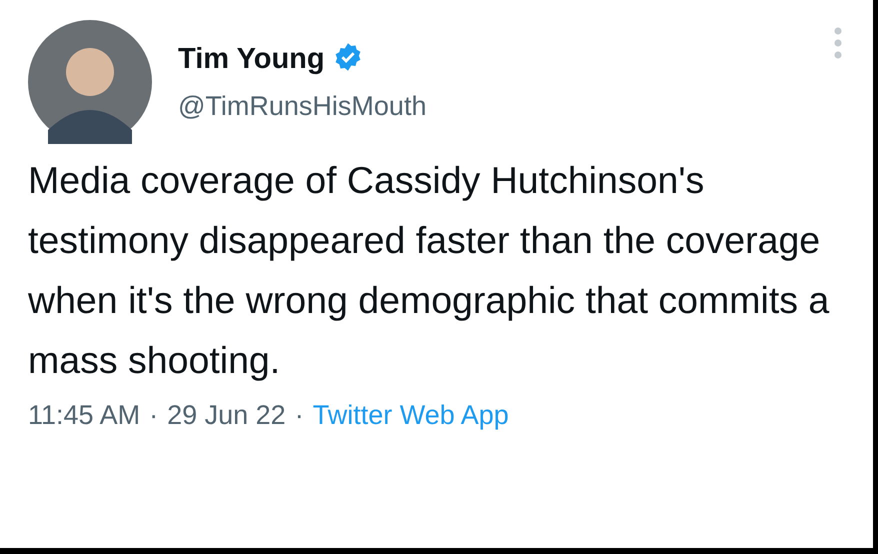 This screenshot has height=554, width=878. Describe the element at coordinates (90, 82) in the screenshot. I see `avatar` at that location.